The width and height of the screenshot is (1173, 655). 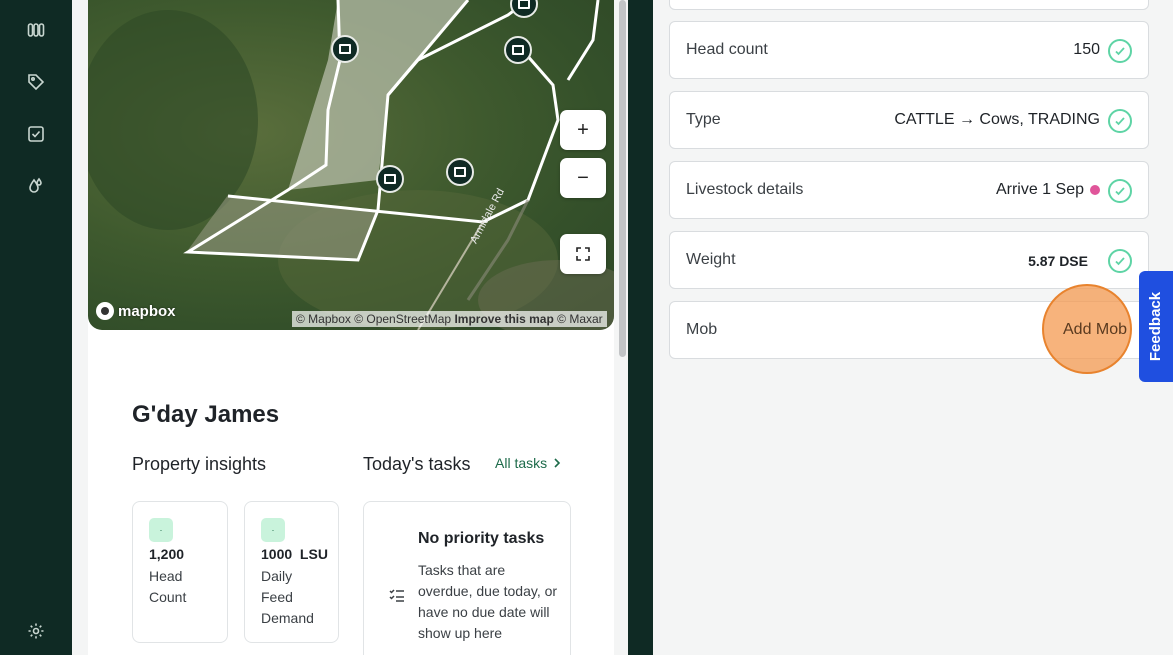 I want to click on field-value: 5.87 DSE, so click(x=1058, y=261).